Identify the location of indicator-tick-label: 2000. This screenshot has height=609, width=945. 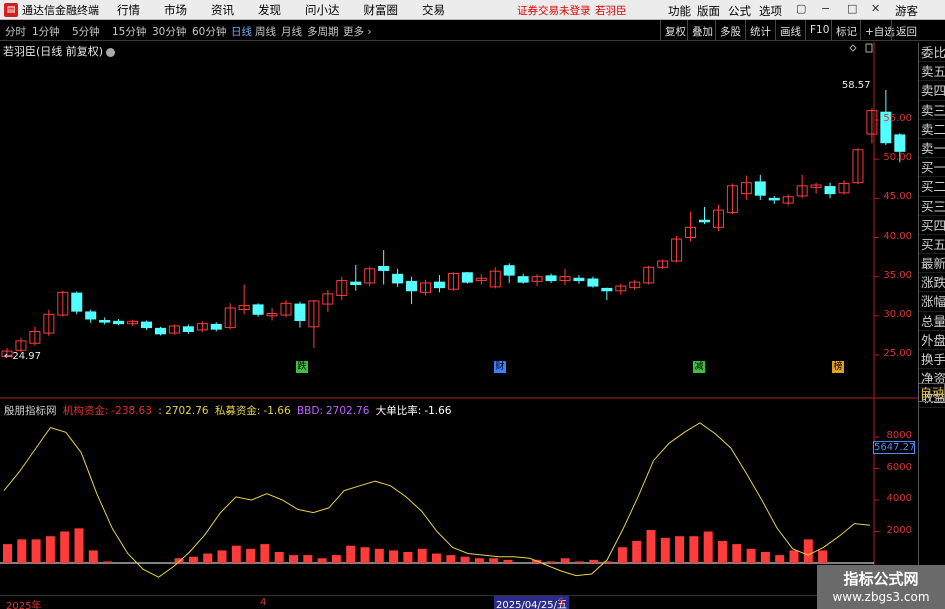
(899, 530).